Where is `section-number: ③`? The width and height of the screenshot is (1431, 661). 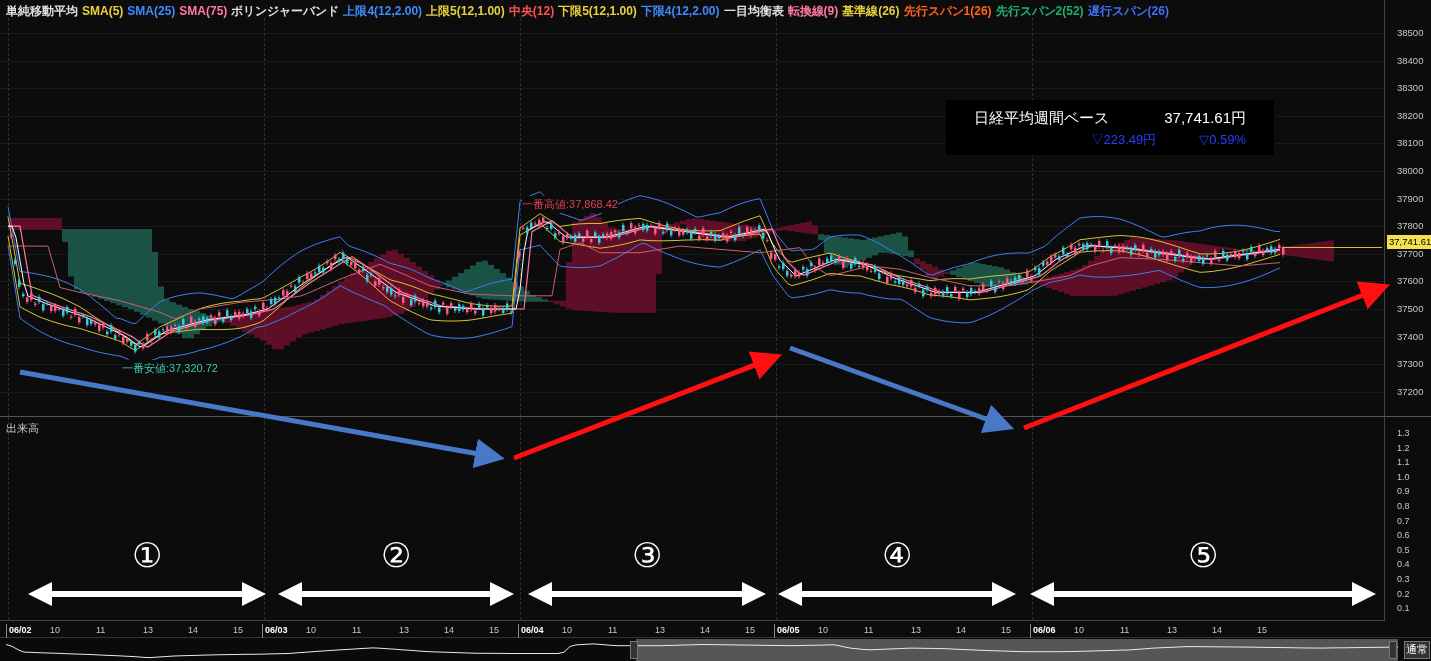 section-number: ③ is located at coordinates (647, 555).